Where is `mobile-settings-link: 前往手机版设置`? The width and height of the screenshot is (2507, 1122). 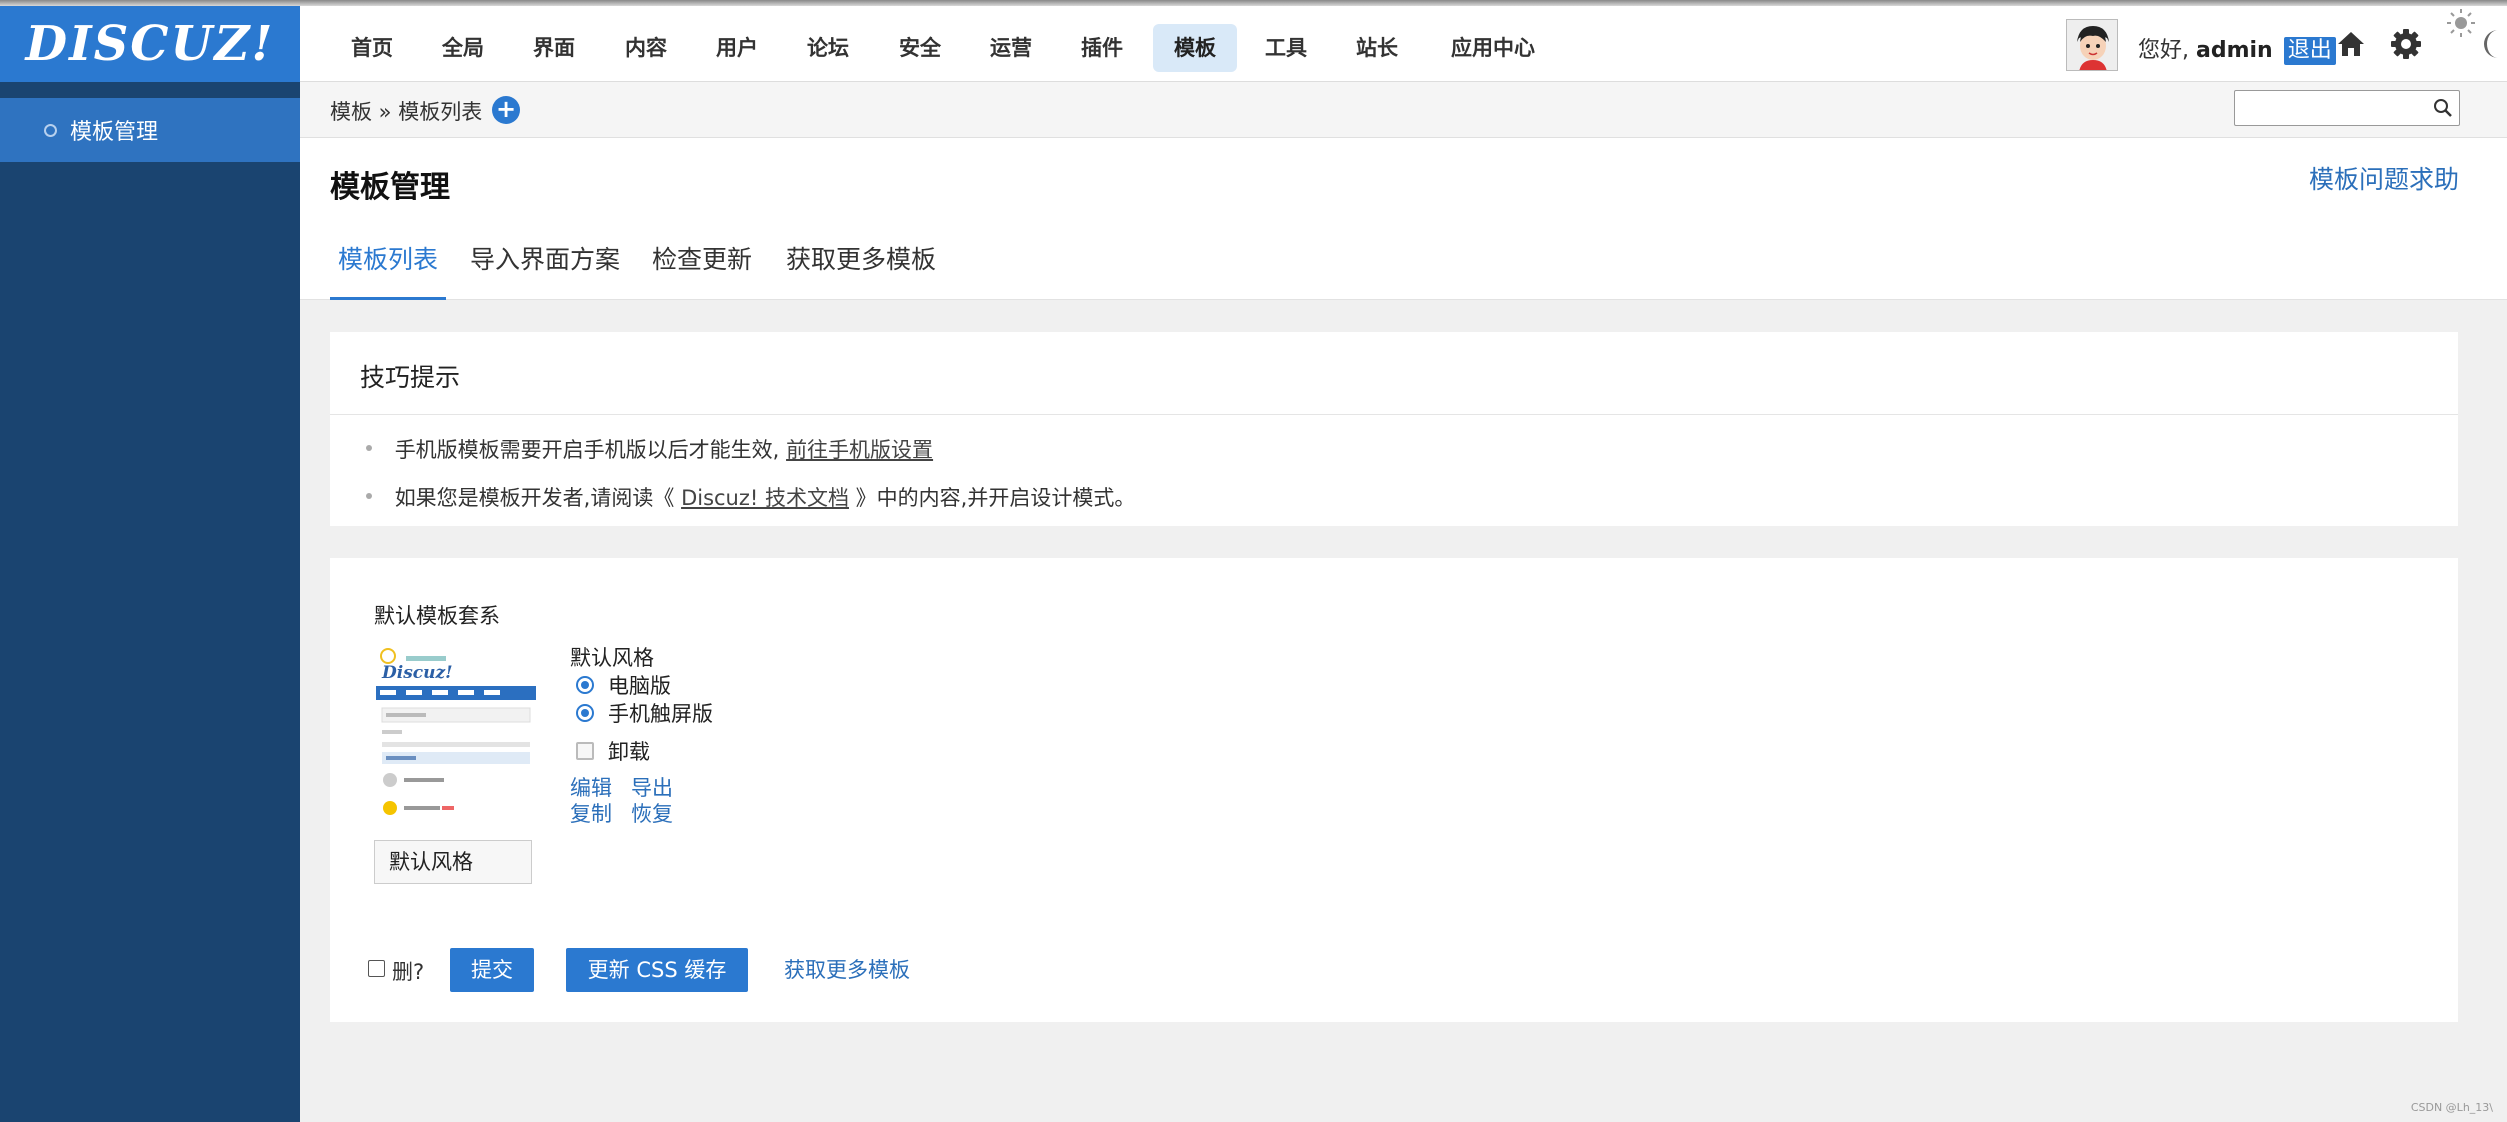
mobile-settings-link: 前往手机版设置 is located at coordinates (859, 450).